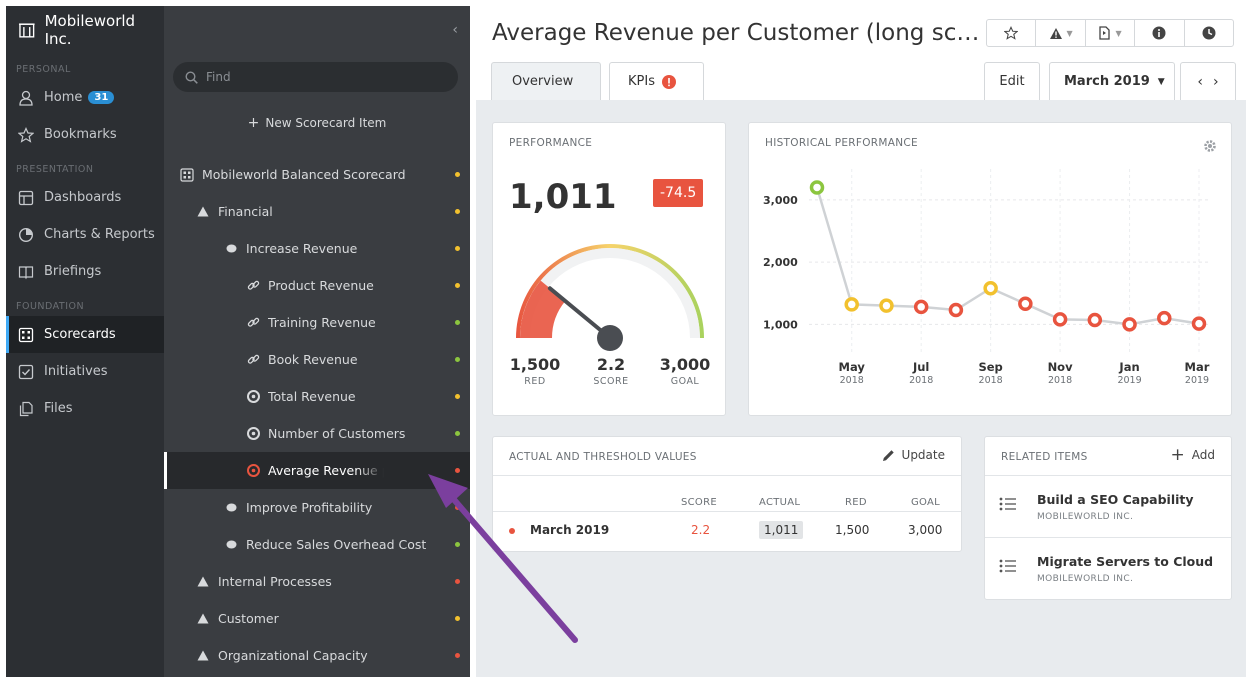 The image size is (1252, 677). I want to click on edit-button: Edit, so click(1012, 81).